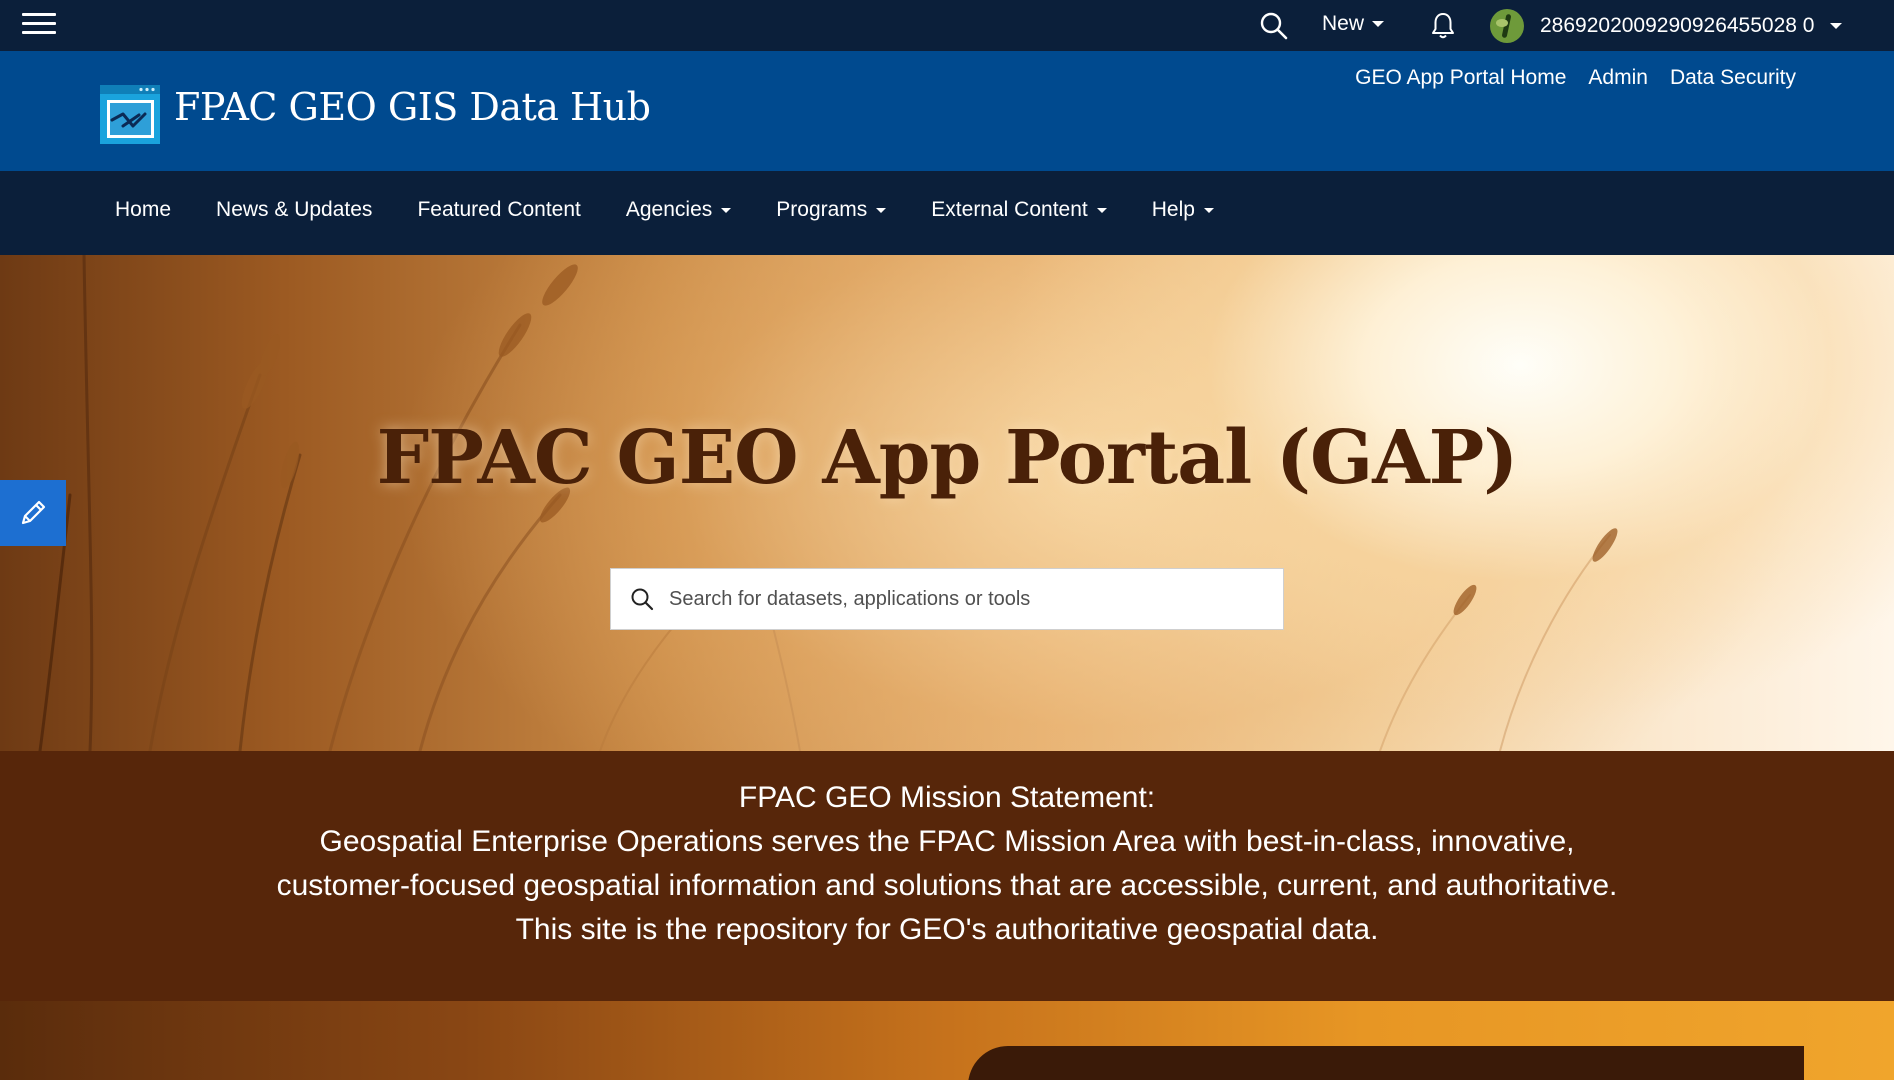 This screenshot has height=1080, width=1894. What do you see at coordinates (412, 107) in the screenshot?
I see `site-title: FPAC GEO GIS Data Hub` at bounding box center [412, 107].